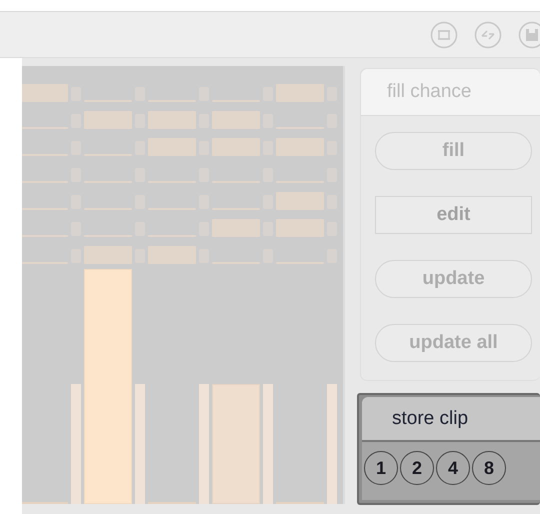 The width and height of the screenshot is (540, 514). What do you see at coordinates (444, 34) in the screenshot?
I see `device-icon` at bounding box center [444, 34].